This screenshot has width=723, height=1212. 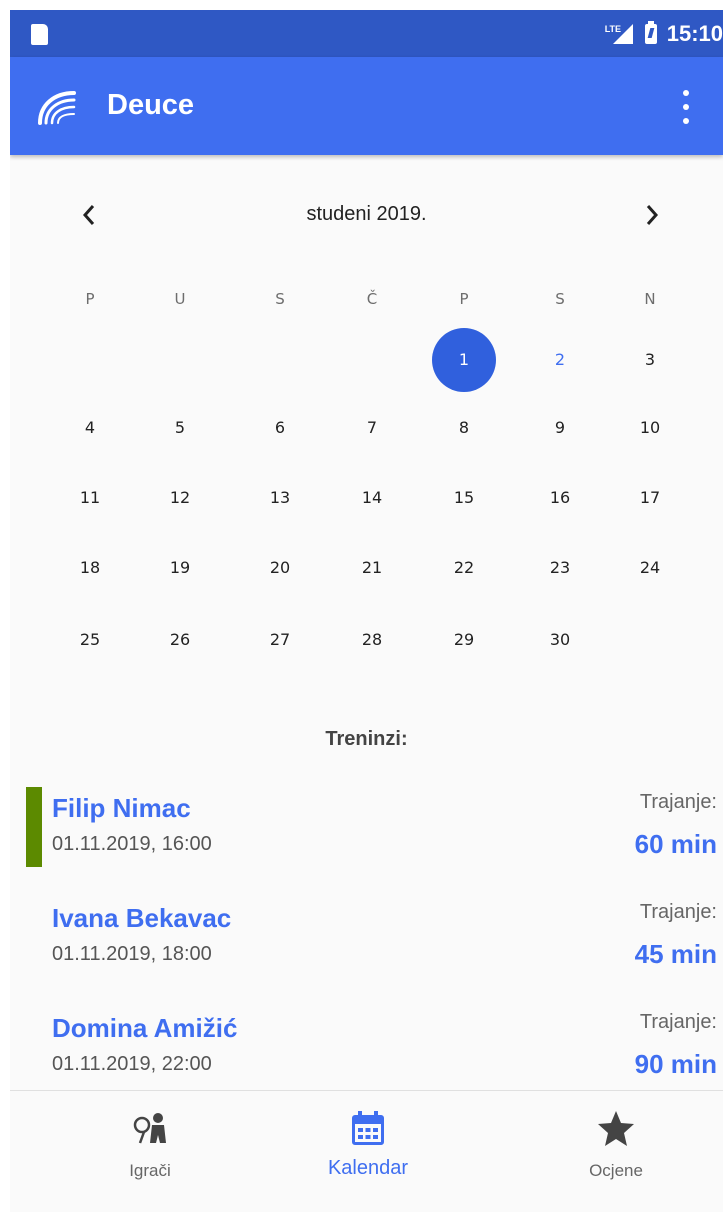 I want to click on calendar-icon, so click(x=368, y=1128).